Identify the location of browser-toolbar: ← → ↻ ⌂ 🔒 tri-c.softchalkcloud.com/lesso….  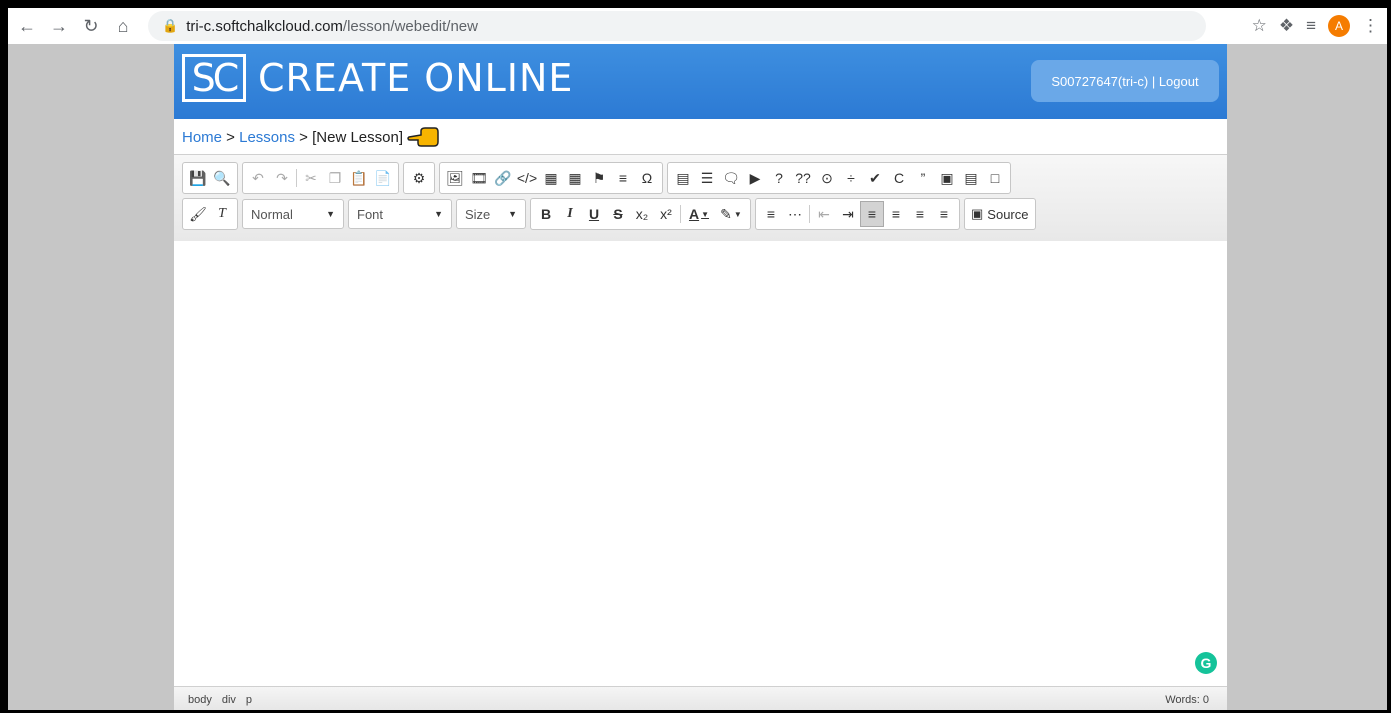
(697, 26).